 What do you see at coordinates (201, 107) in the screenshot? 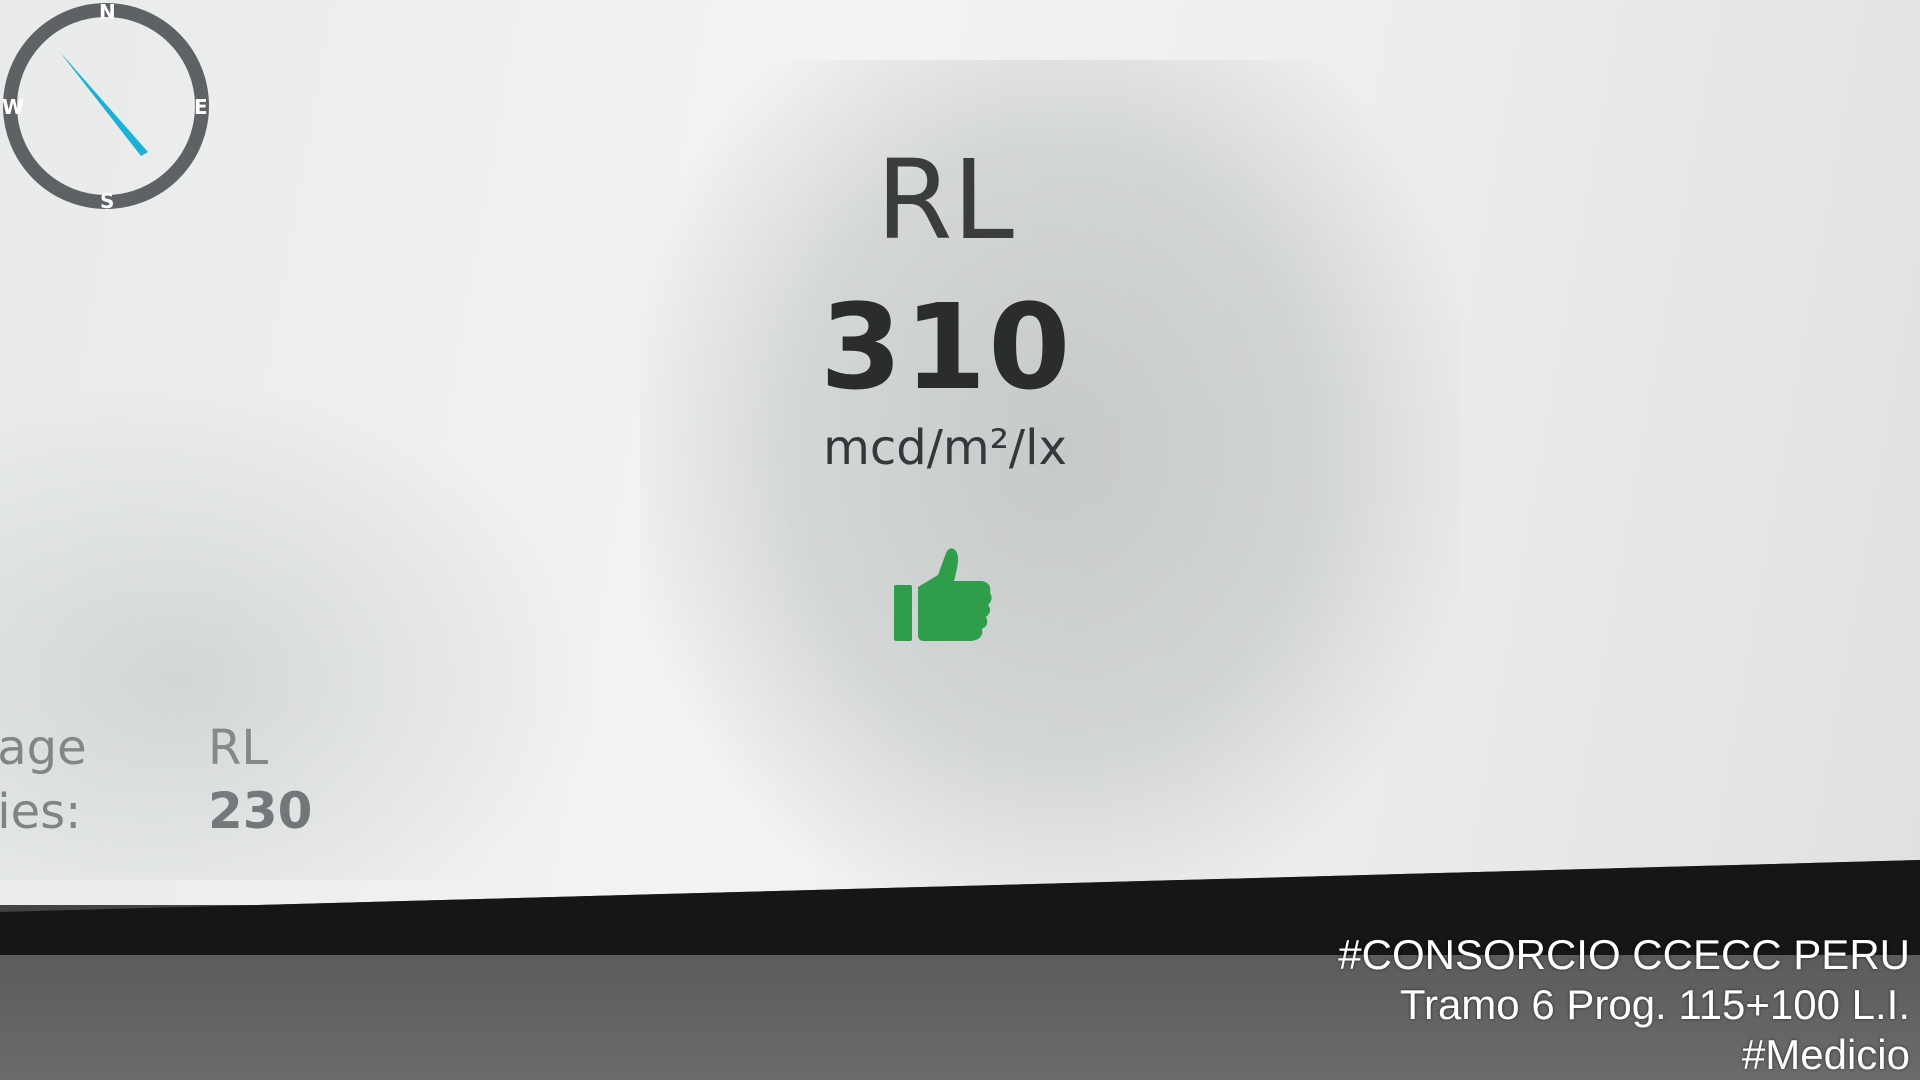
I see `compass-east: E` at bounding box center [201, 107].